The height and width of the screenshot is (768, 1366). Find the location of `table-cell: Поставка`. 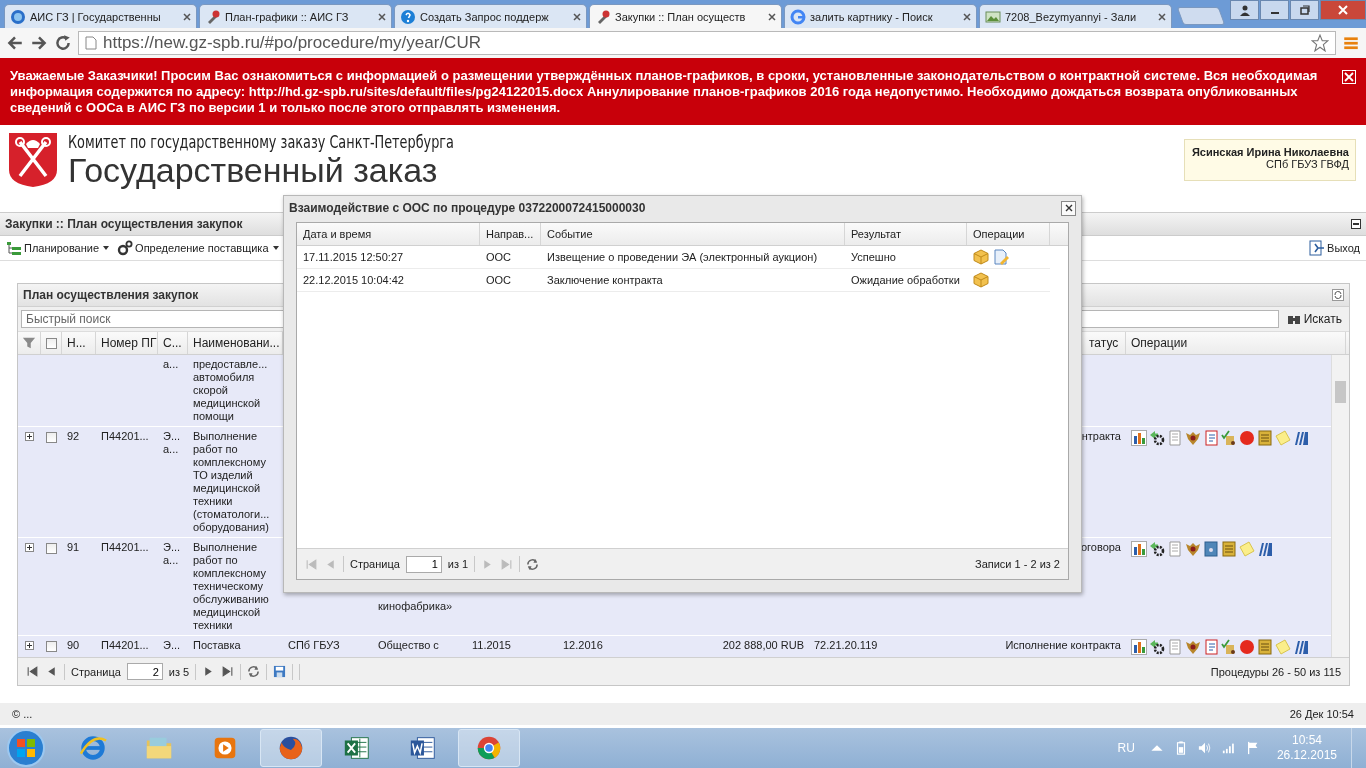

table-cell: Поставка is located at coordinates (217, 645).